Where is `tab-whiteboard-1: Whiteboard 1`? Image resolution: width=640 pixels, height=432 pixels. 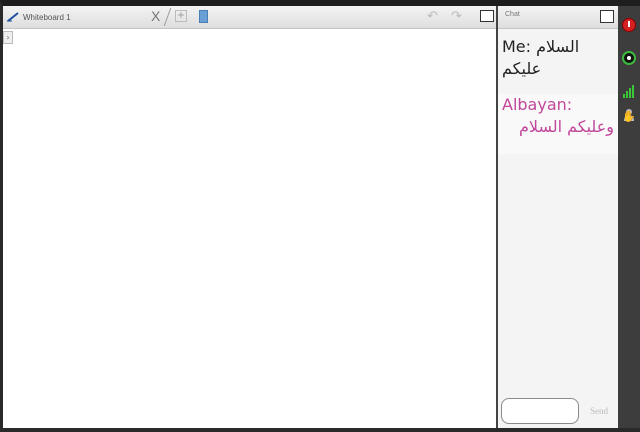 tab-whiteboard-1: Whiteboard 1 is located at coordinates (39, 17).